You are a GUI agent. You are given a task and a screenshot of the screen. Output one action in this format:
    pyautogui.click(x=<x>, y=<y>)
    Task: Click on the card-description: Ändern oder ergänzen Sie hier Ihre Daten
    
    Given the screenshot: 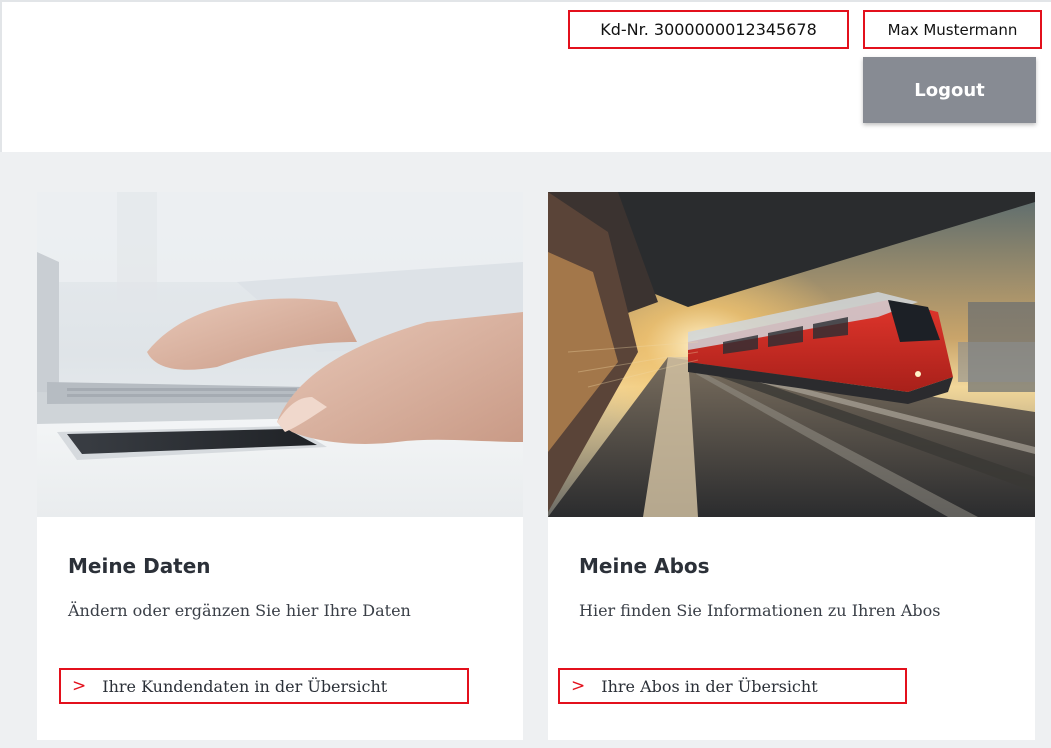 What is the action you would take?
    pyautogui.click(x=239, y=610)
    